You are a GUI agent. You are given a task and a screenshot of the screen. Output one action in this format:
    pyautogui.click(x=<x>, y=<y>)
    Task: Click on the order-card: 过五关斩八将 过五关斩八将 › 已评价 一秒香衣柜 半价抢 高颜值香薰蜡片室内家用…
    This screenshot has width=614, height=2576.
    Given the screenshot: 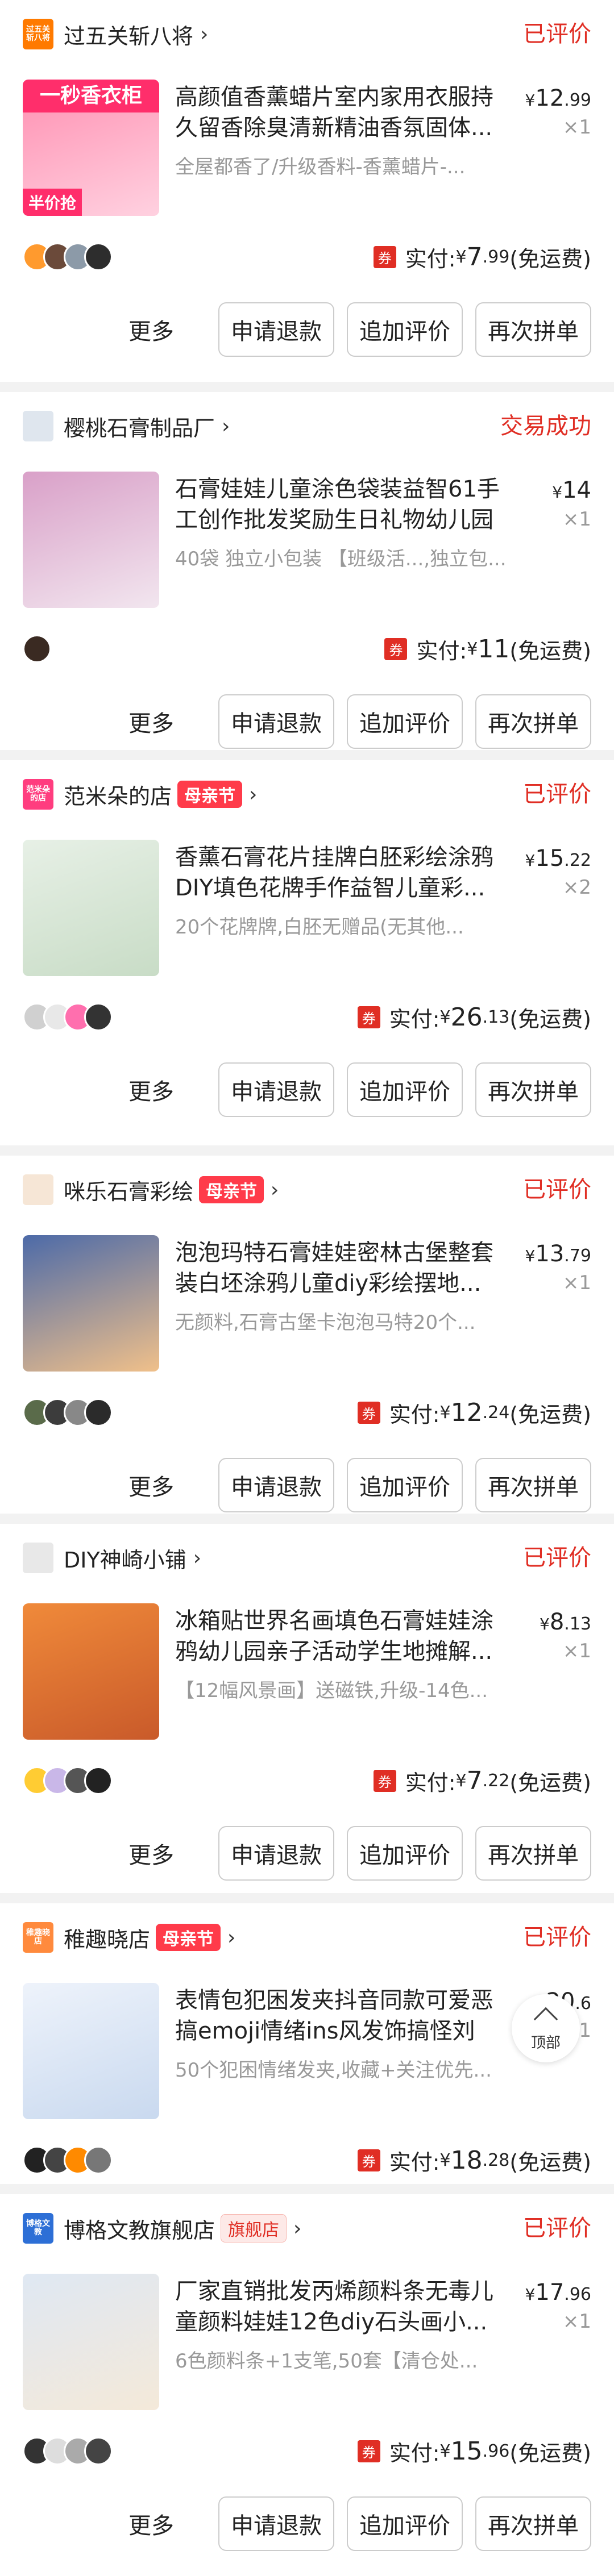 What is the action you would take?
    pyautogui.click(x=307, y=191)
    